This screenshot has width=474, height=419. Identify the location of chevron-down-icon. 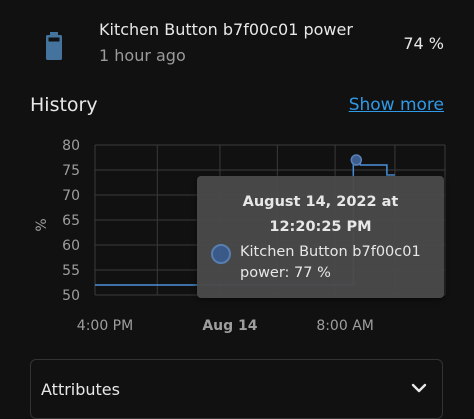
(419, 388).